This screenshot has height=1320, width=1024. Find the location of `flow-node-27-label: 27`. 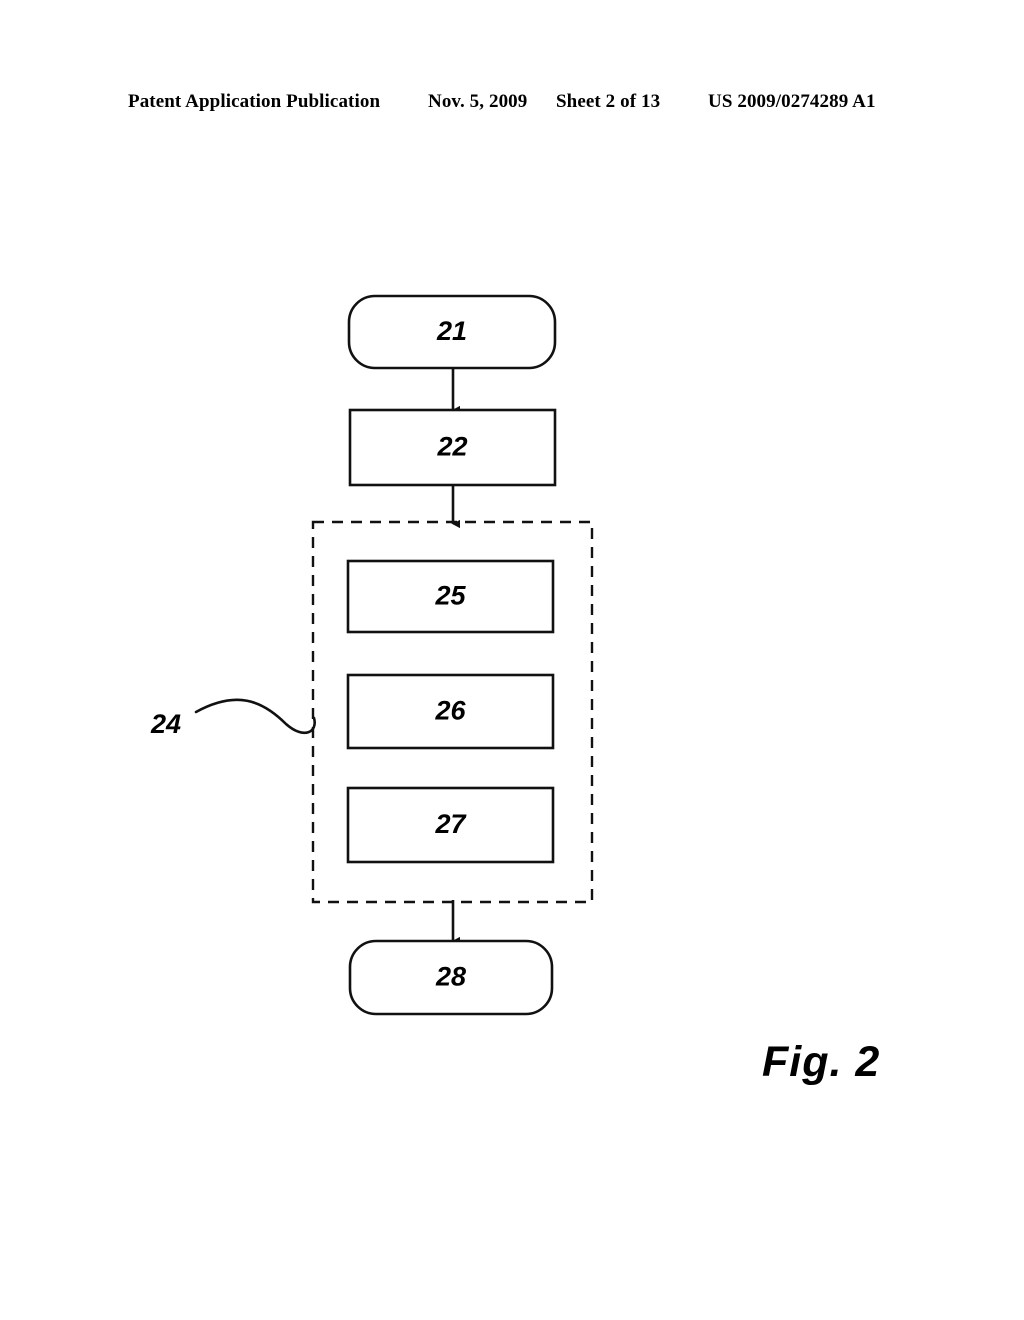

flow-node-27-label: 27 is located at coordinates (450, 824).